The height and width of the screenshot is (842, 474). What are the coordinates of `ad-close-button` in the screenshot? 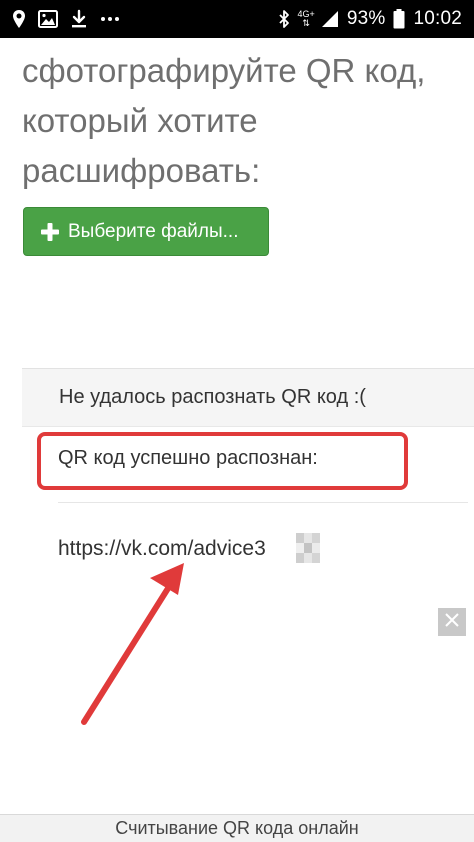 It's located at (452, 622).